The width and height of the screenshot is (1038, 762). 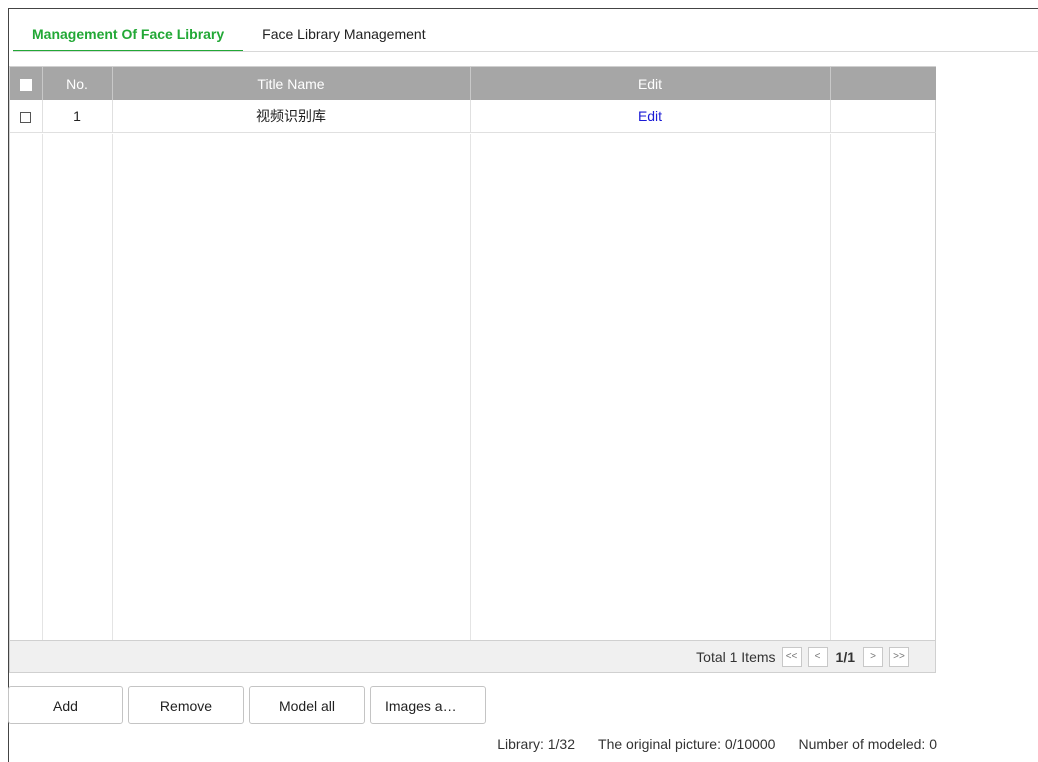 What do you see at coordinates (817, 657) in the screenshot?
I see `prev-page-button: <` at bounding box center [817, 657].